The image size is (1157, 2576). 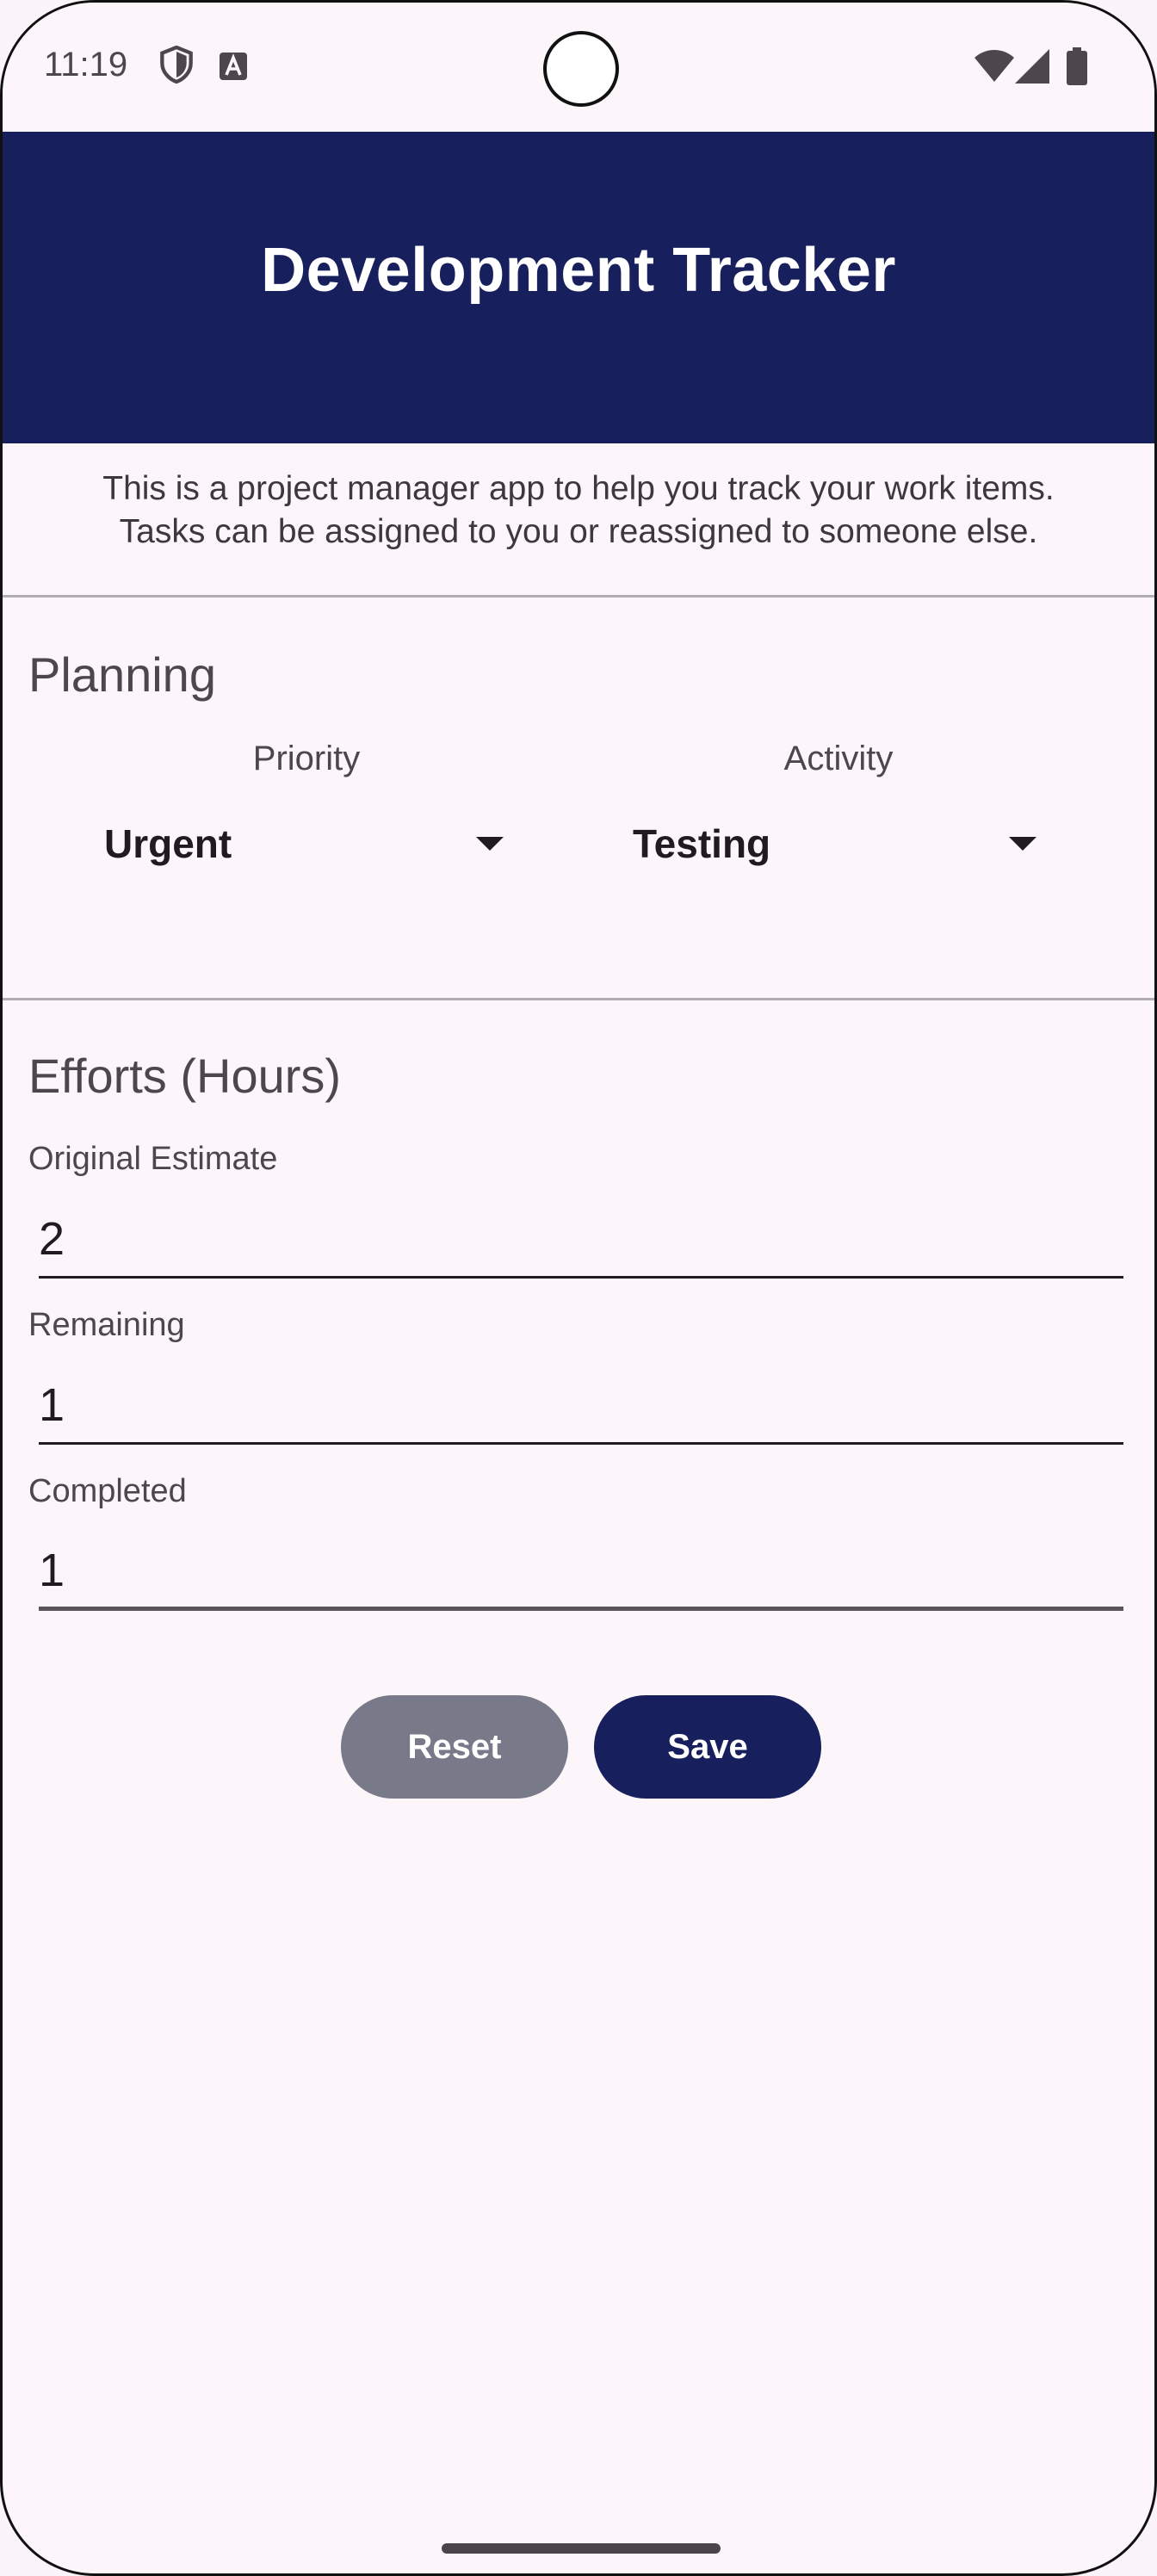 I want to click on front-camera, so click(x=581, y=69).